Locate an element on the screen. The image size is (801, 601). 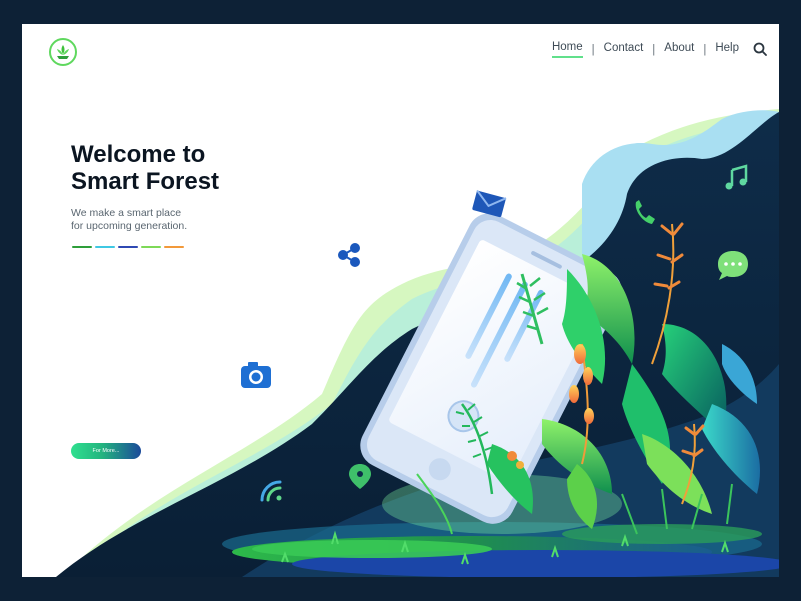
search-icon is located at coordinates (760, 49).